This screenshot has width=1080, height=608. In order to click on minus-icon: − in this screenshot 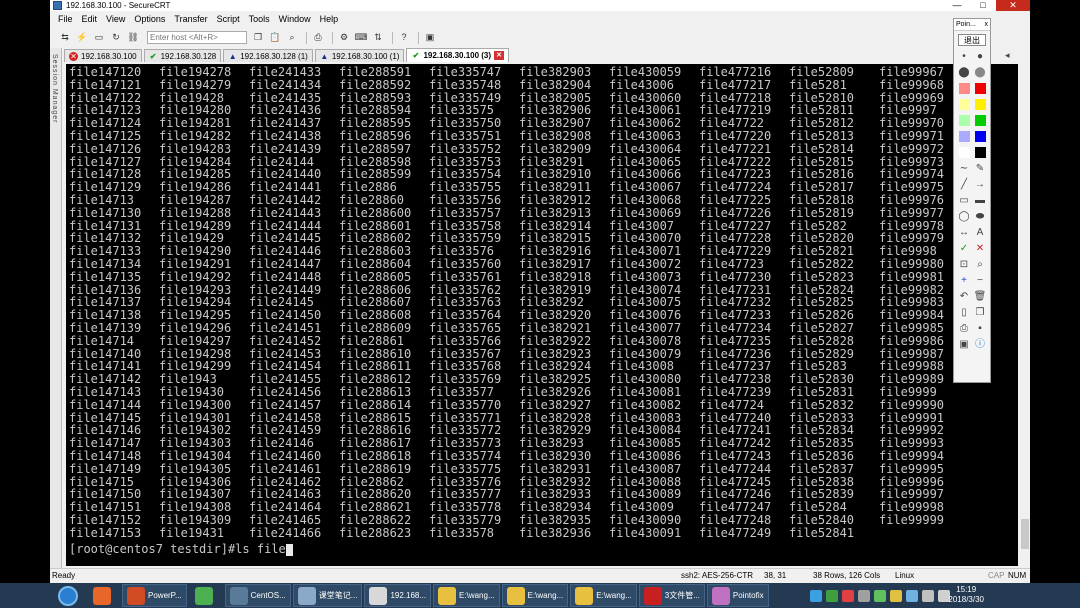, I will do `click(980, 280)`.